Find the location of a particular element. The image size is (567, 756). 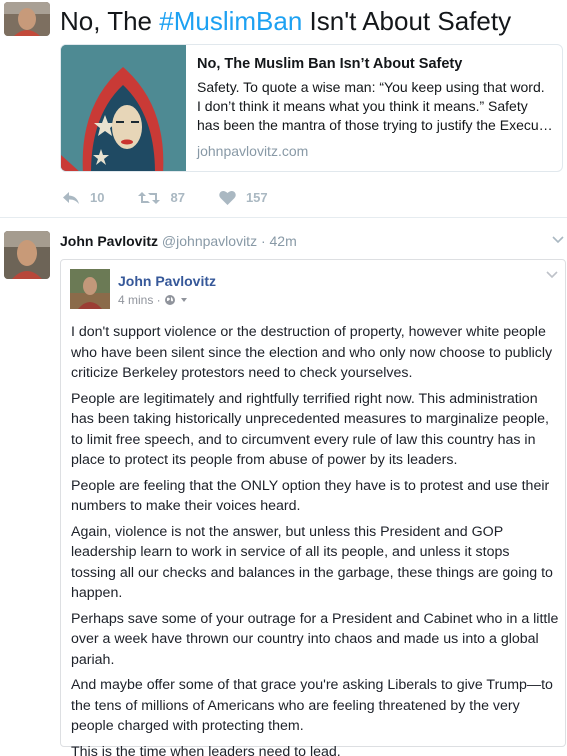

retweet-icon is located at coordinates (149, 197).